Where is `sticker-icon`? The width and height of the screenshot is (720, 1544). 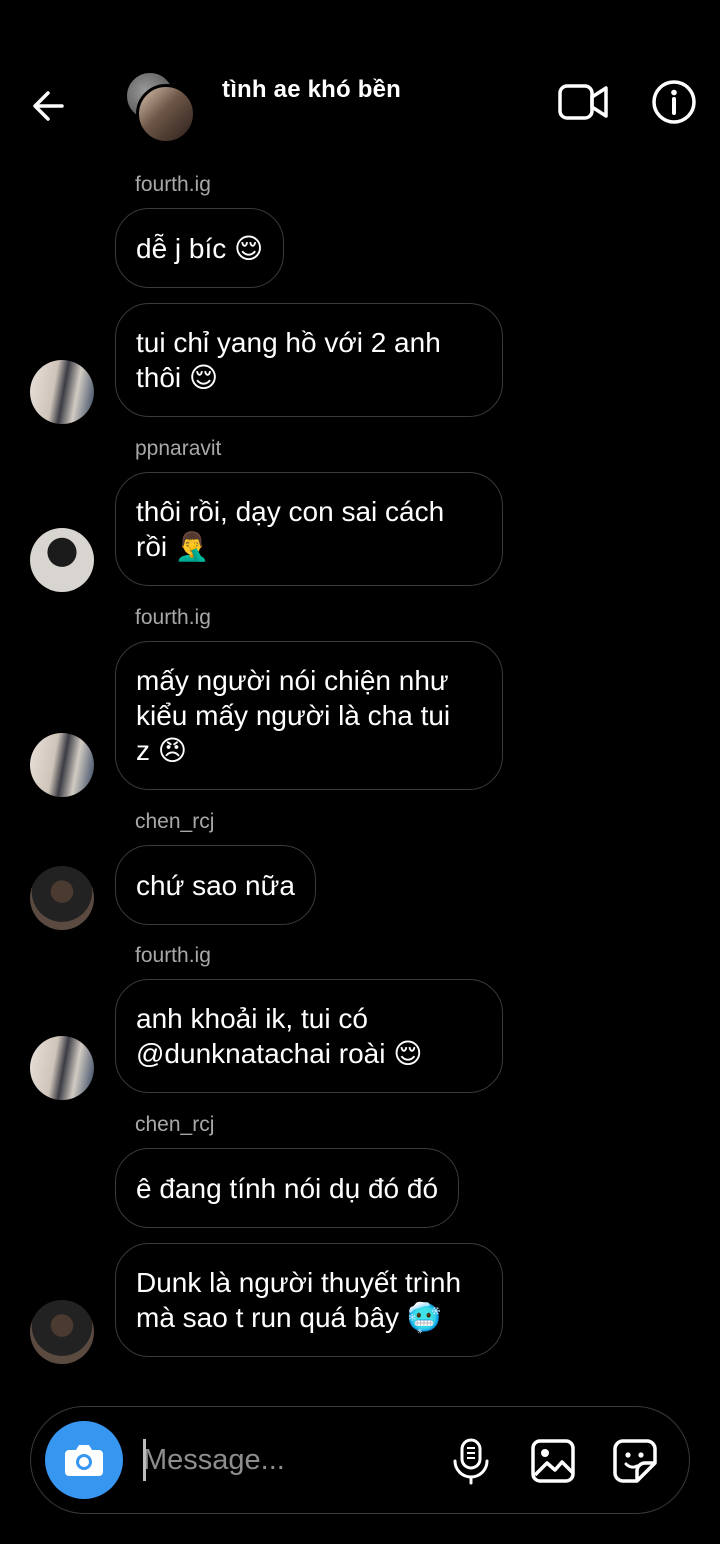 sticker-icon is located at coordinates (635, 1461).